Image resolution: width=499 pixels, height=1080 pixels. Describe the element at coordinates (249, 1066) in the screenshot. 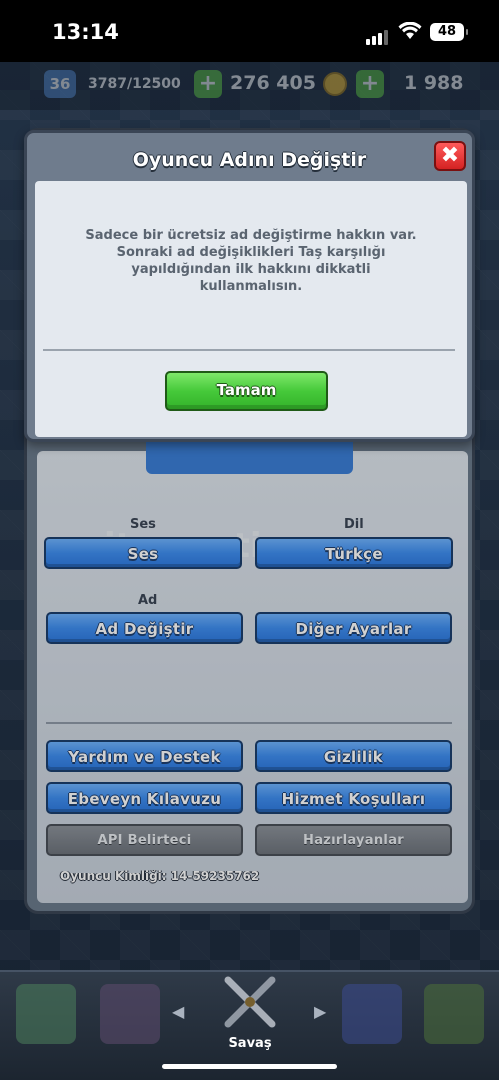

I see `home-indicator` at that location.